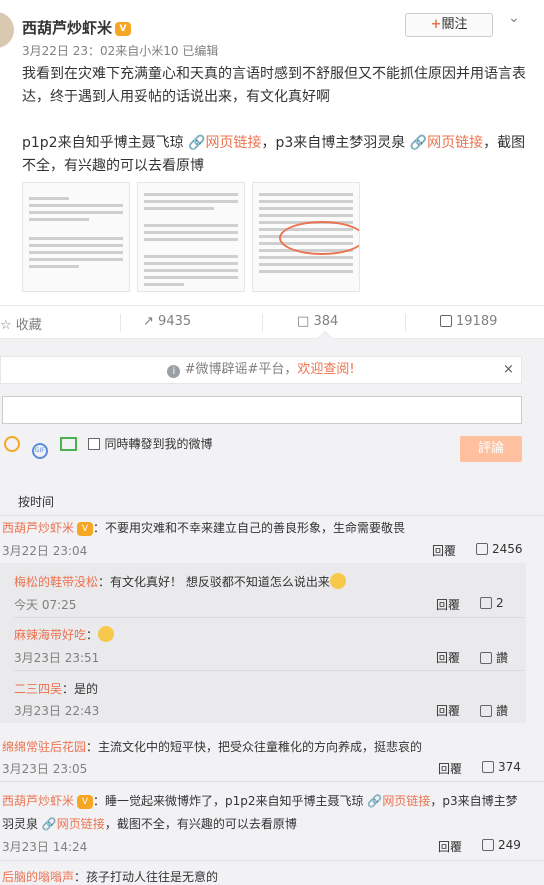 This screenshot has width=544, height=885. Describe the element at coordinates (261, 370) in the screenshot. I see `rumor-notice: i #微博辟谣#平台，欢迎查阅!` at that location.